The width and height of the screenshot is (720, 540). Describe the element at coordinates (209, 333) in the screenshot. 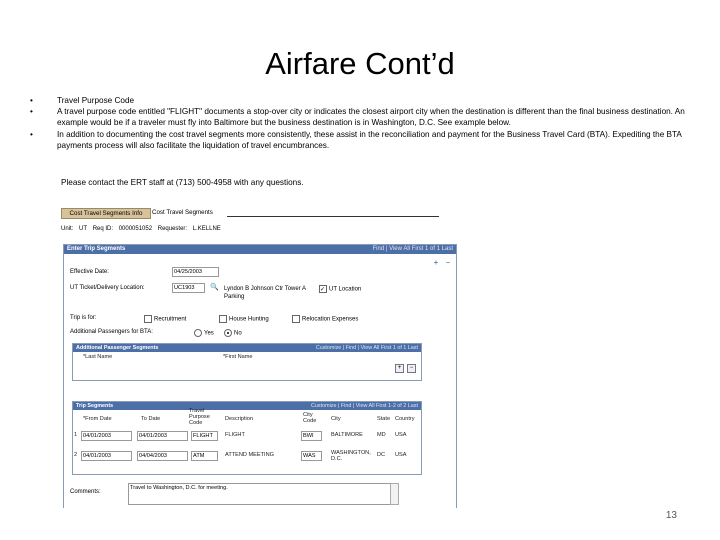

I see `yes-label: Yes` at that location.